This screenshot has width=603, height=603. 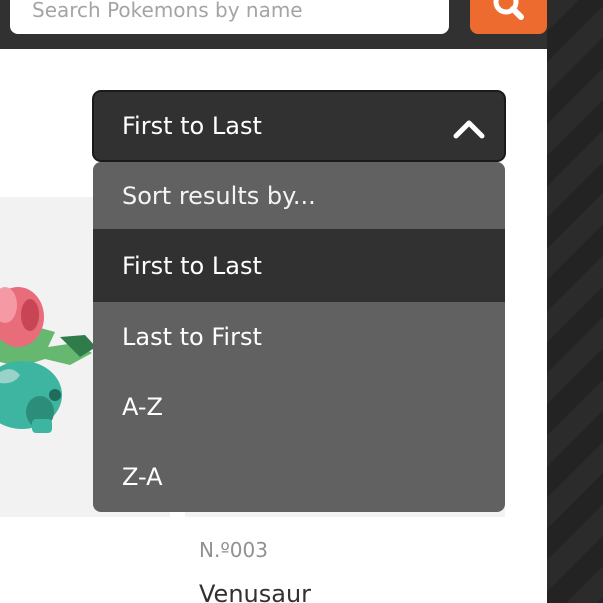 I want to click on search-button, so click(x=508, y=17).